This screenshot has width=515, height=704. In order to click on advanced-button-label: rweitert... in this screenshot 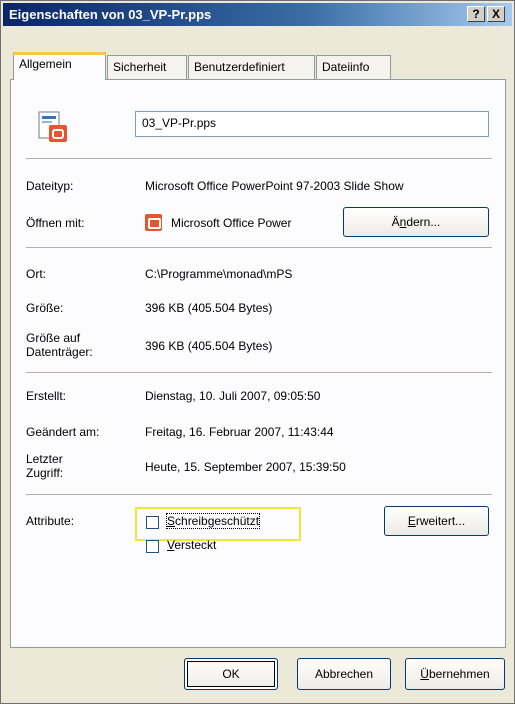, I will do `click(440, 521)`.